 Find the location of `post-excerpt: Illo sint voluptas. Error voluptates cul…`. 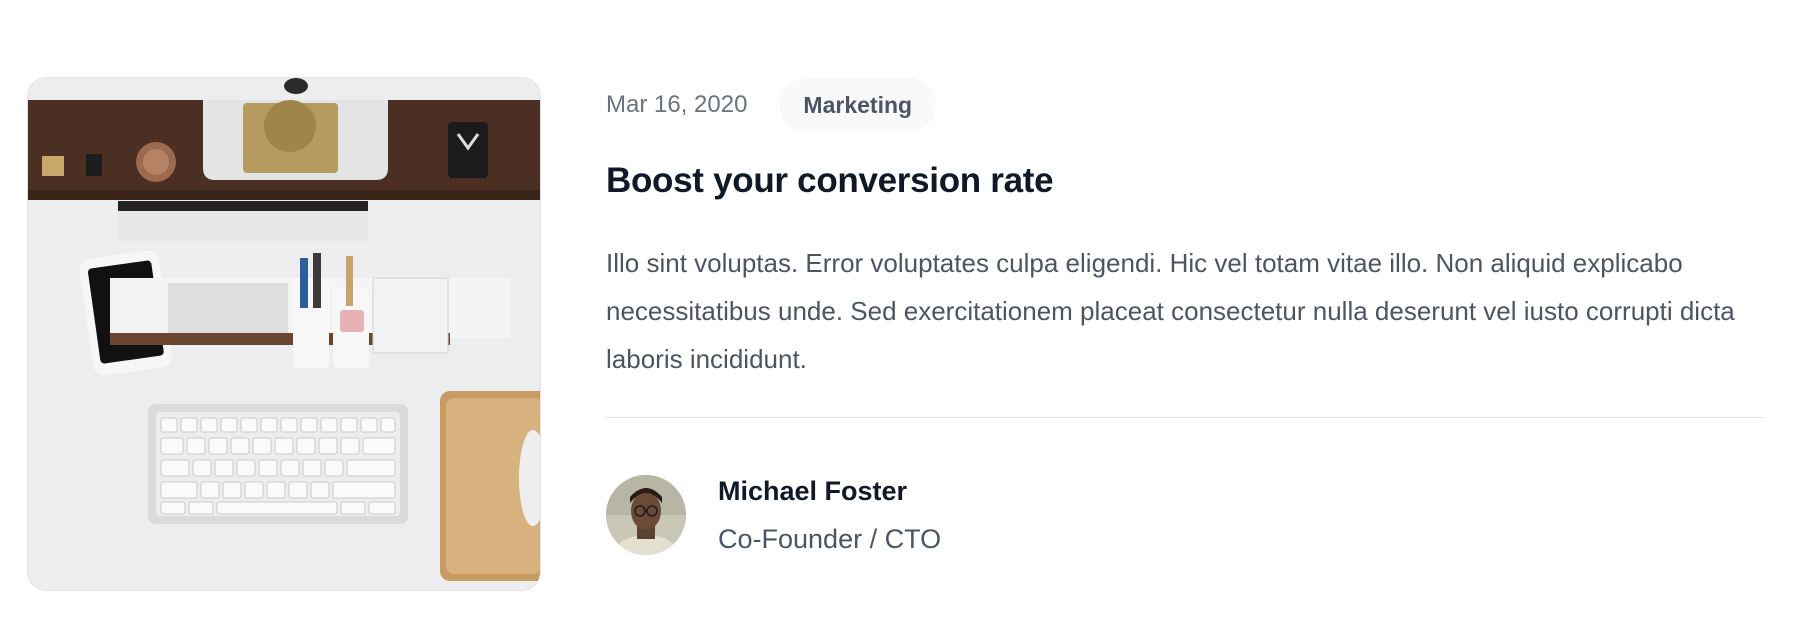

post-excerpt: Illo sint voluptas. Error voluptates cul… is located at coordinates (1170, 311).